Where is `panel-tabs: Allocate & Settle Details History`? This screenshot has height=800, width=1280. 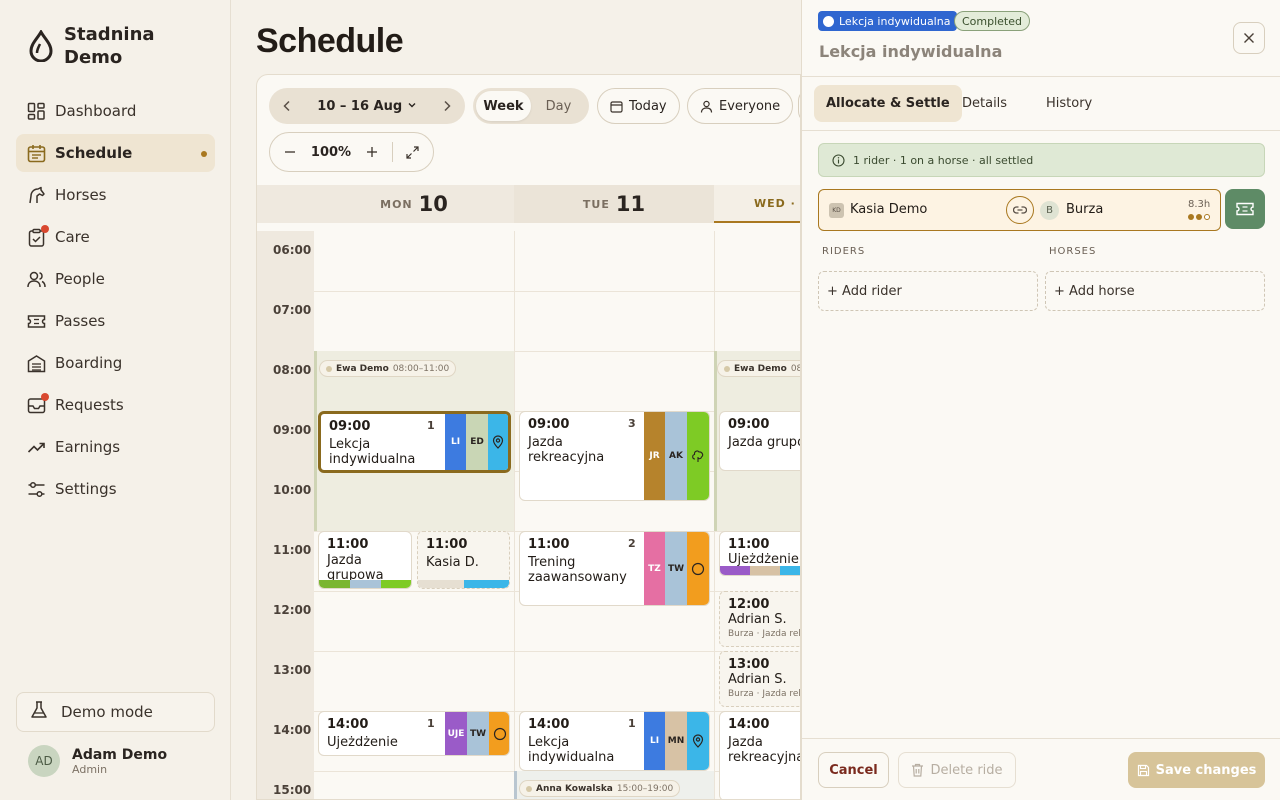 panel-tabs: Allocate & Settle Details History is located at coordinates (1041, 104).